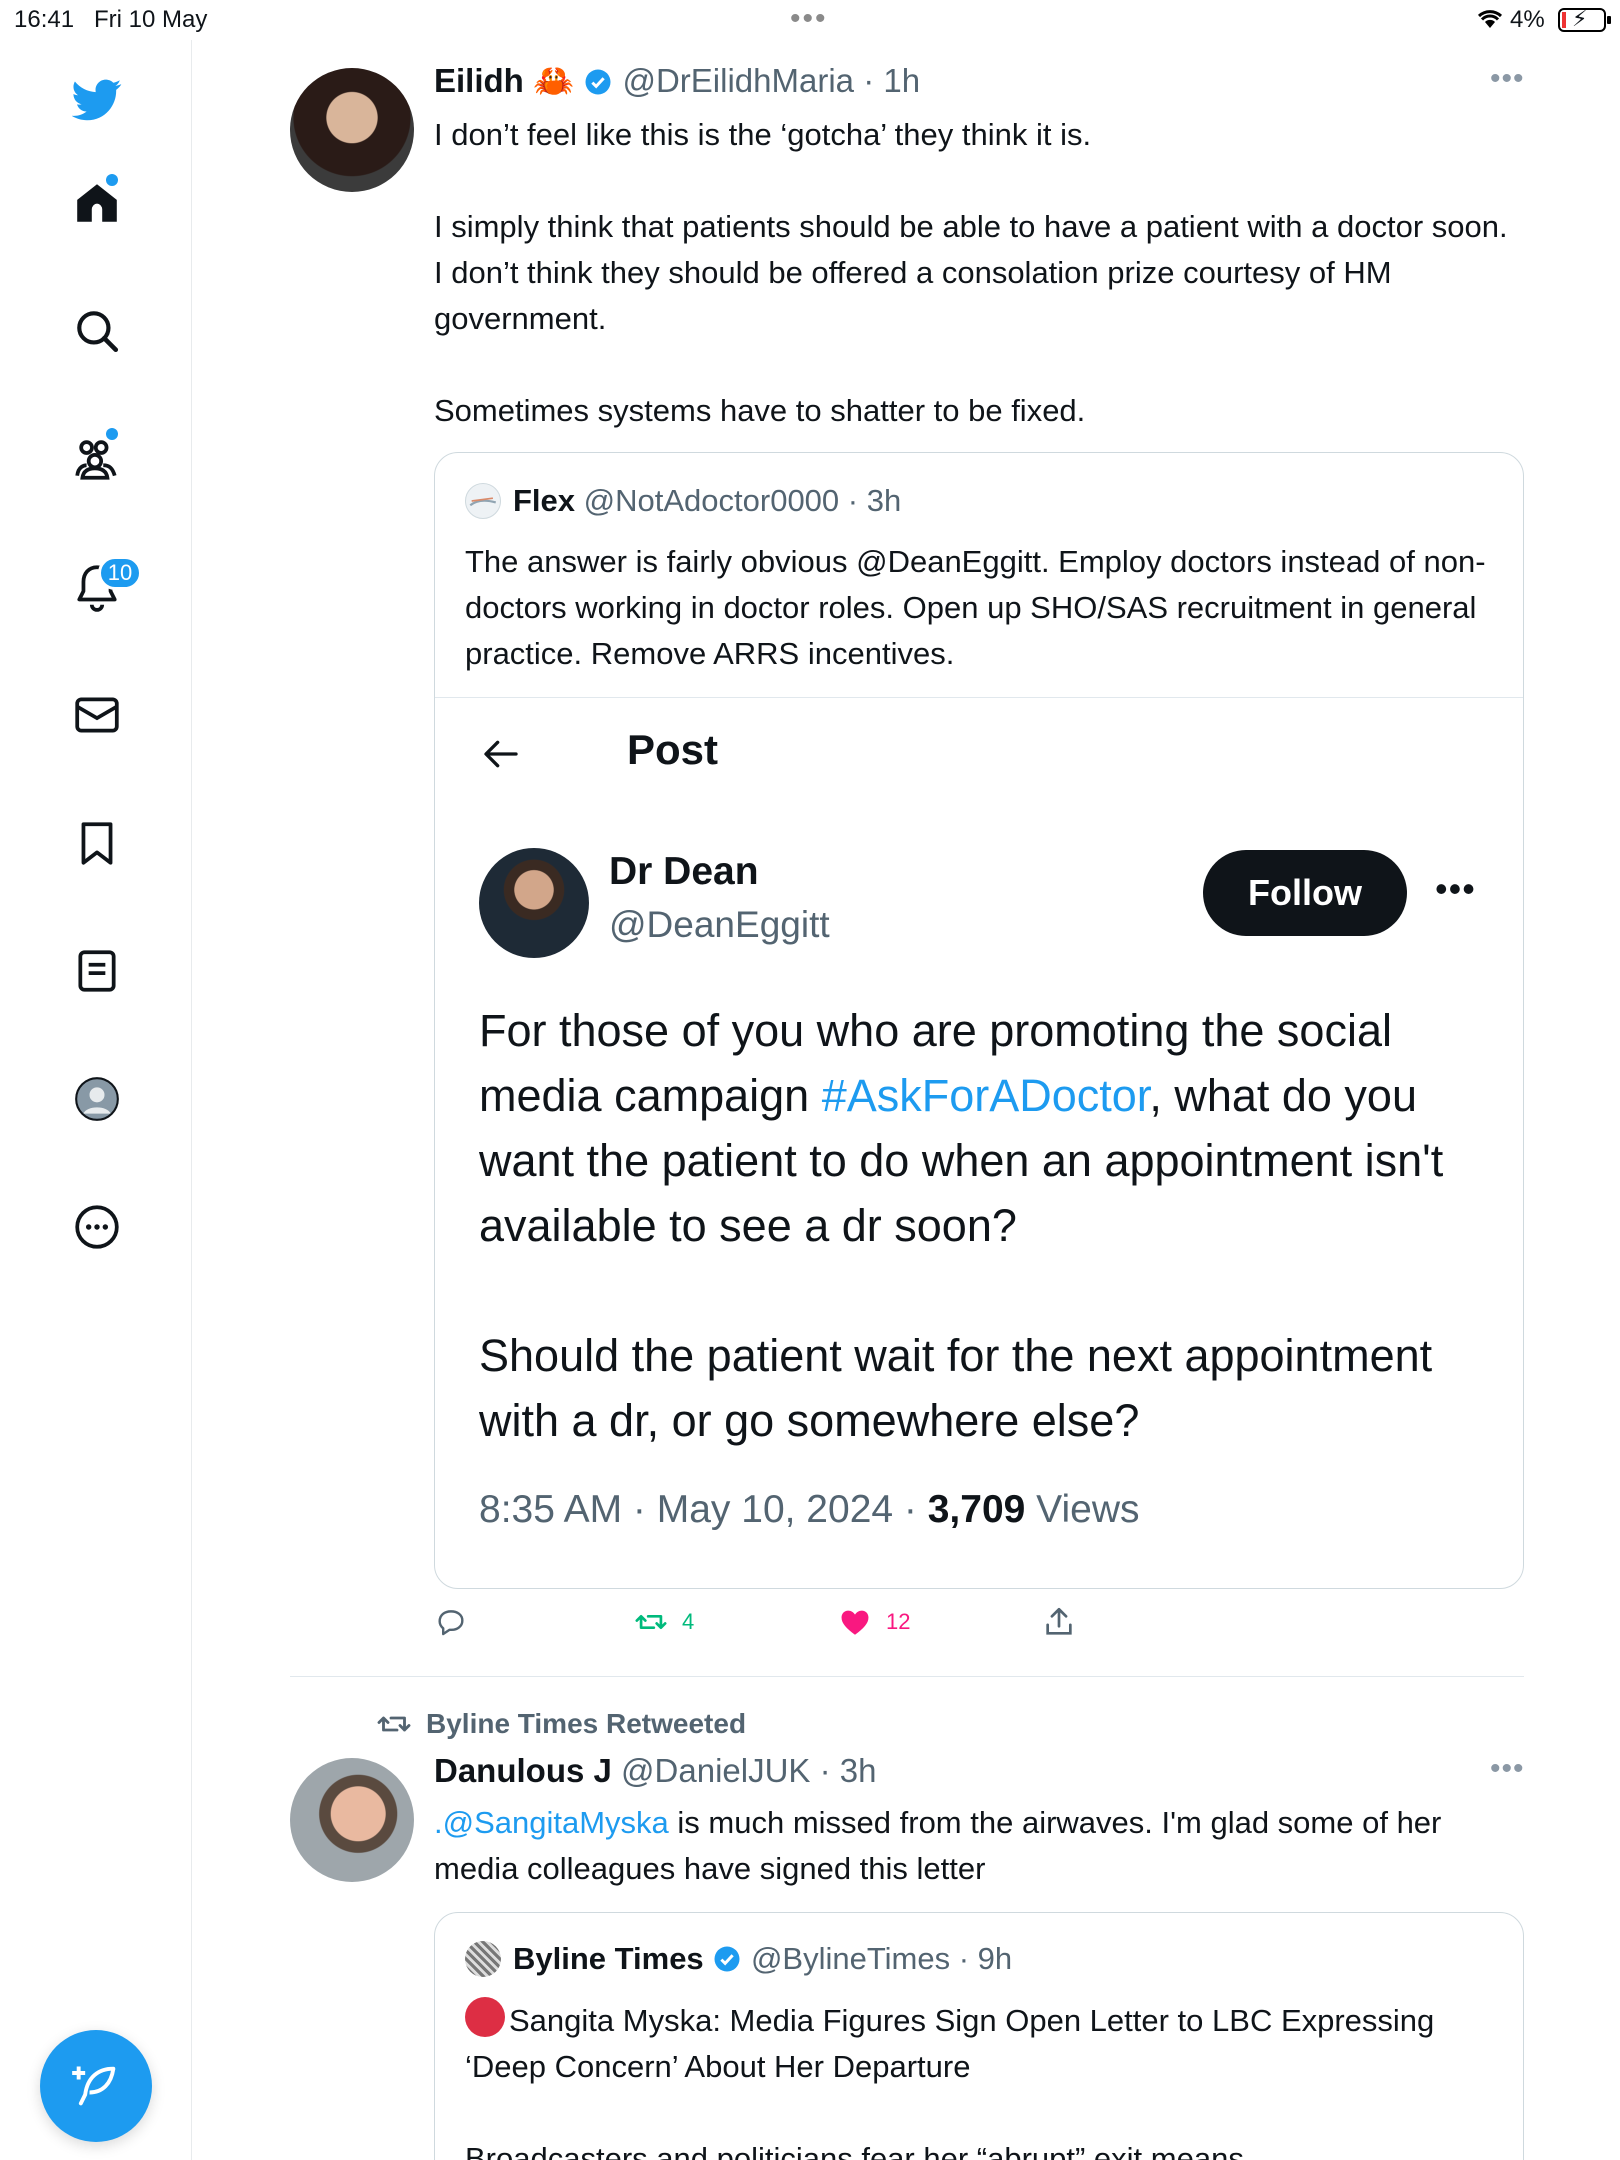  I want to click on quote2-time: · 9h, so click(985, 1958).